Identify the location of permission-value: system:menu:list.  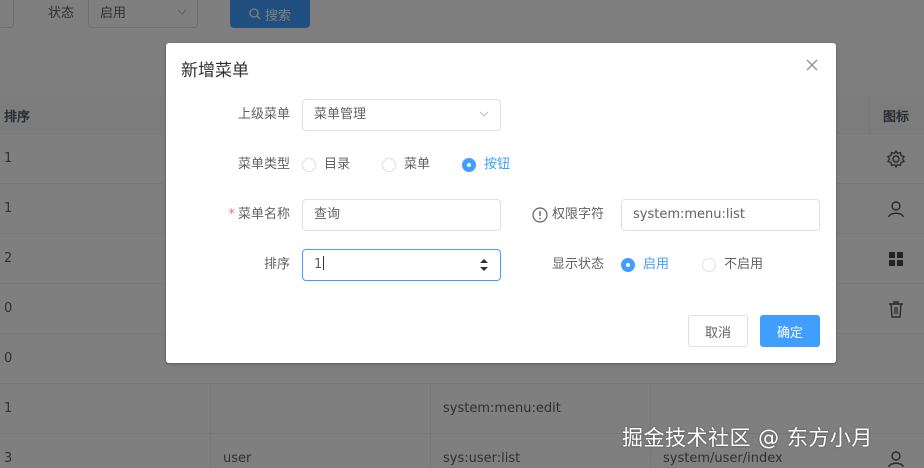
(689, 214).